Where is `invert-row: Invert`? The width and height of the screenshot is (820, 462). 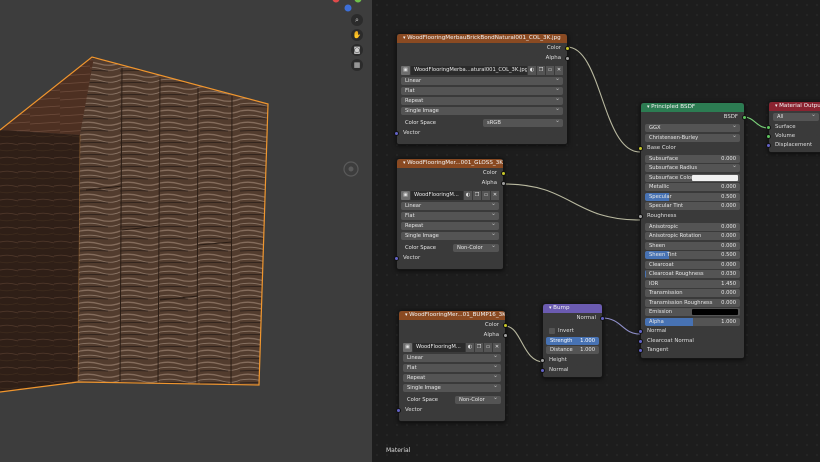 invert-row: Invert is located at coordinates (572, 331).